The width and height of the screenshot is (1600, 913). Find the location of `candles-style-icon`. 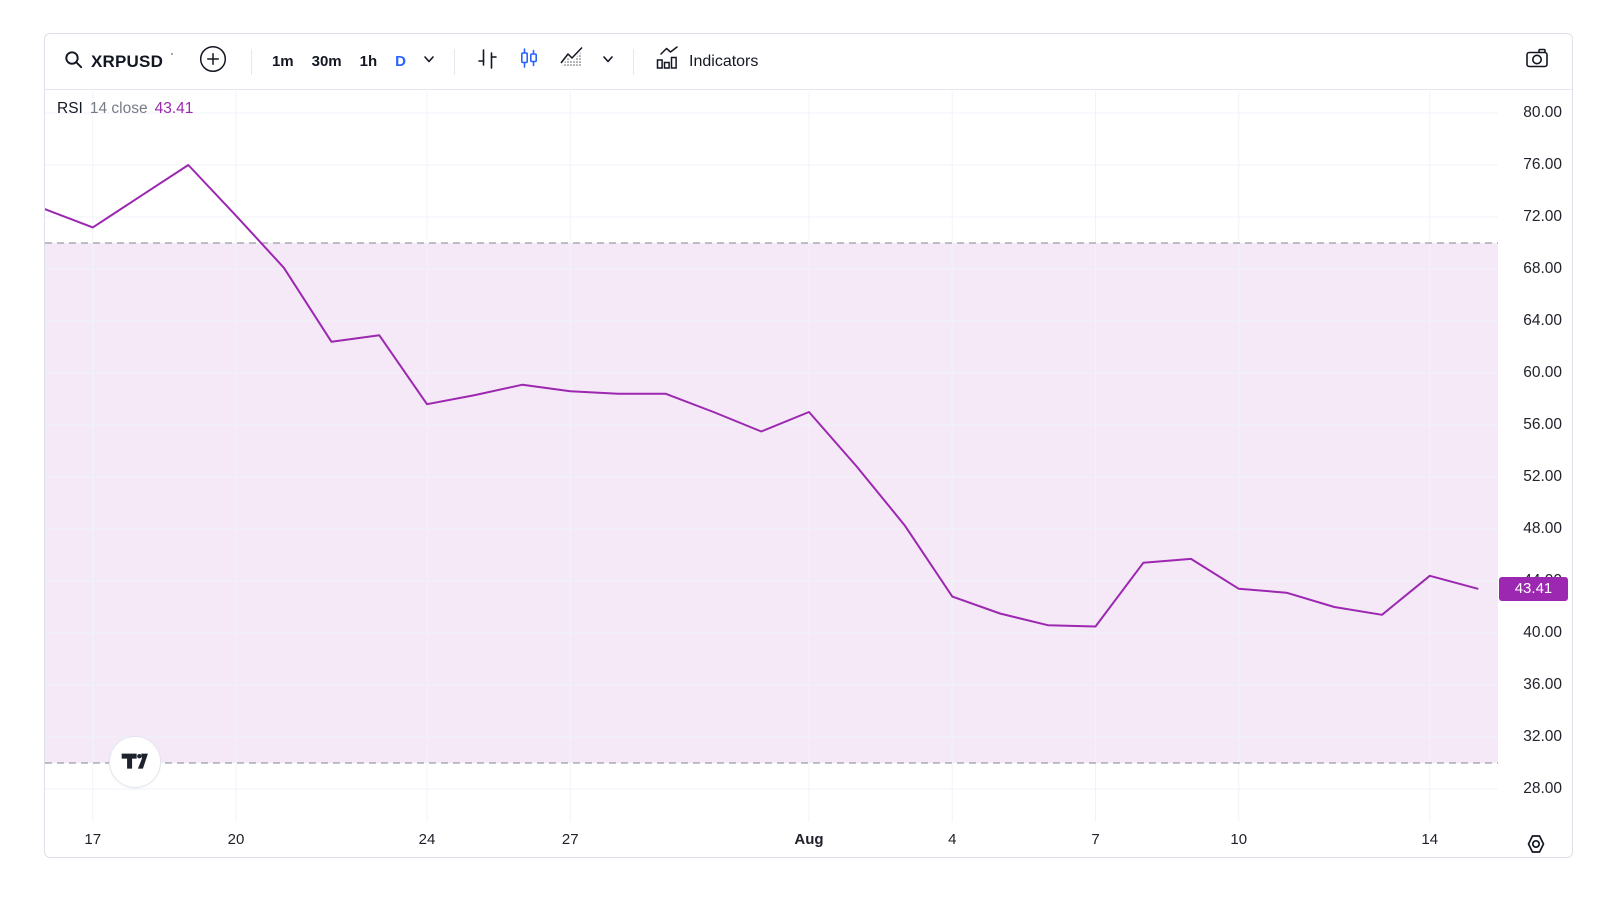

candles-style-icon is located at coordinates (529, 61).